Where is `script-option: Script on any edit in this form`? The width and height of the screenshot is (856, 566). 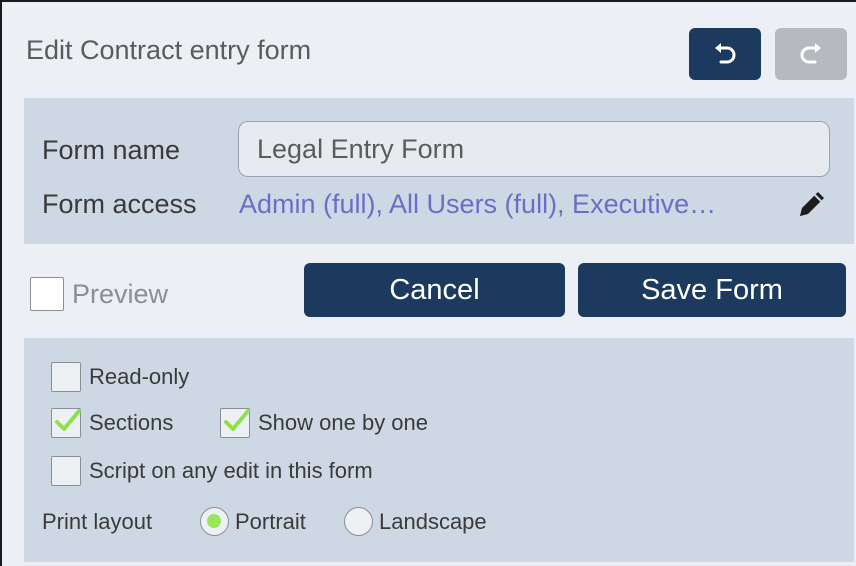 script-option: Script on any edit in this form is located at coordinates (212, 471).